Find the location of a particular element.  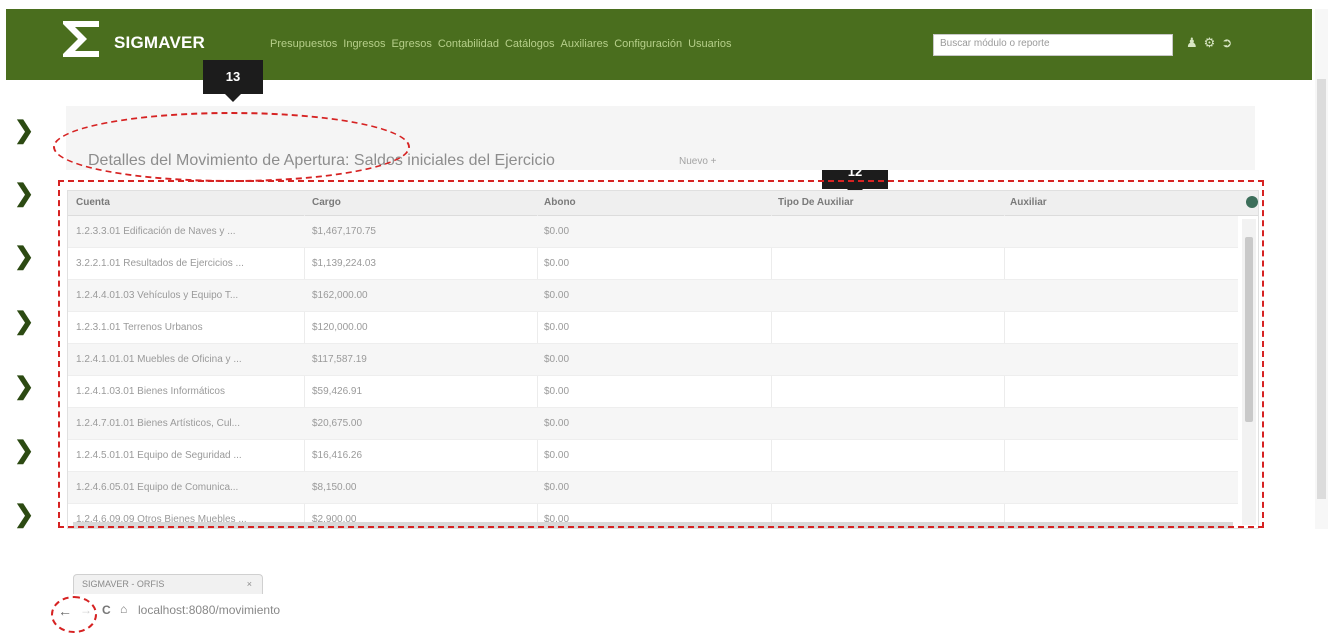

tab-title: SIGMAVER - ORFIS is located at coordinates (123, 584).